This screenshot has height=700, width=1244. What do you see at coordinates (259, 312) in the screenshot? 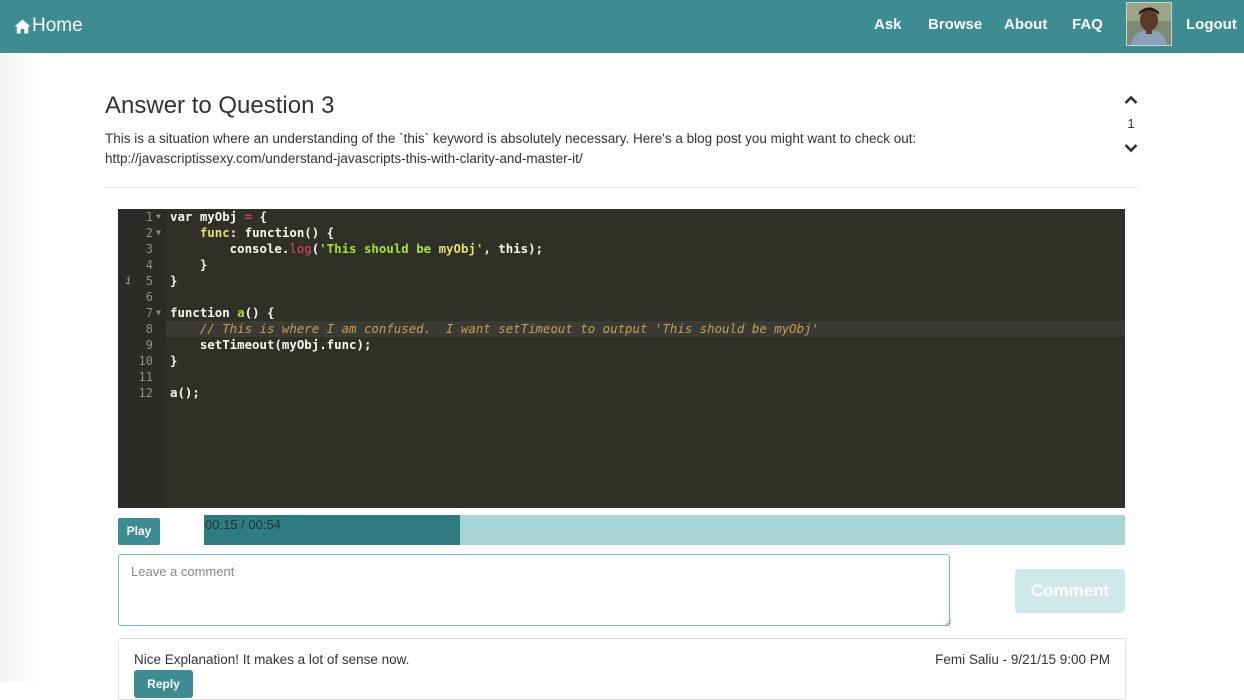
I see `code-token: () {` at bounding box center [259, 312].